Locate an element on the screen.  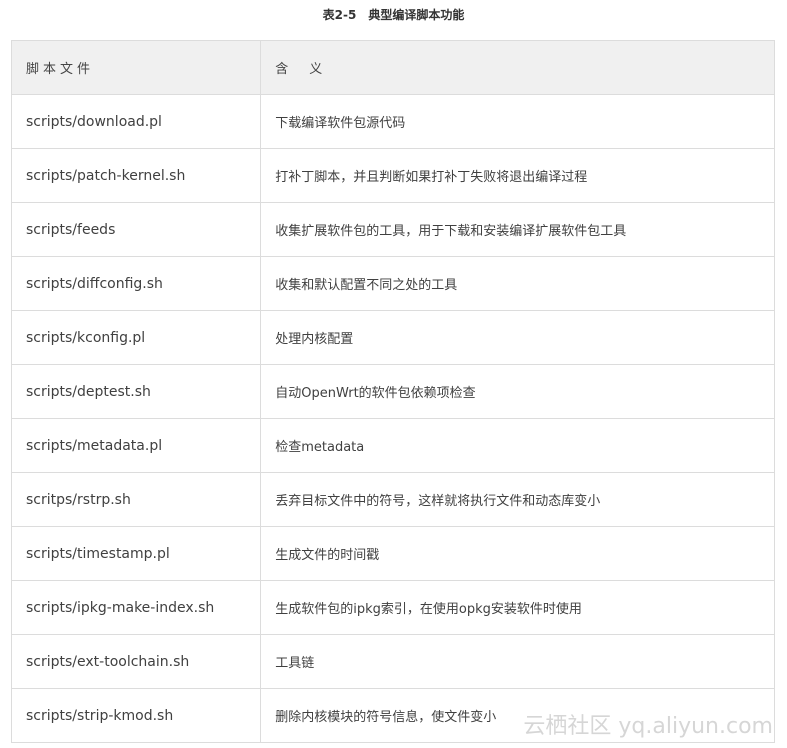
script-file-cell: scripts/ext-toolchain.sh is located at coordinates (136, 661).